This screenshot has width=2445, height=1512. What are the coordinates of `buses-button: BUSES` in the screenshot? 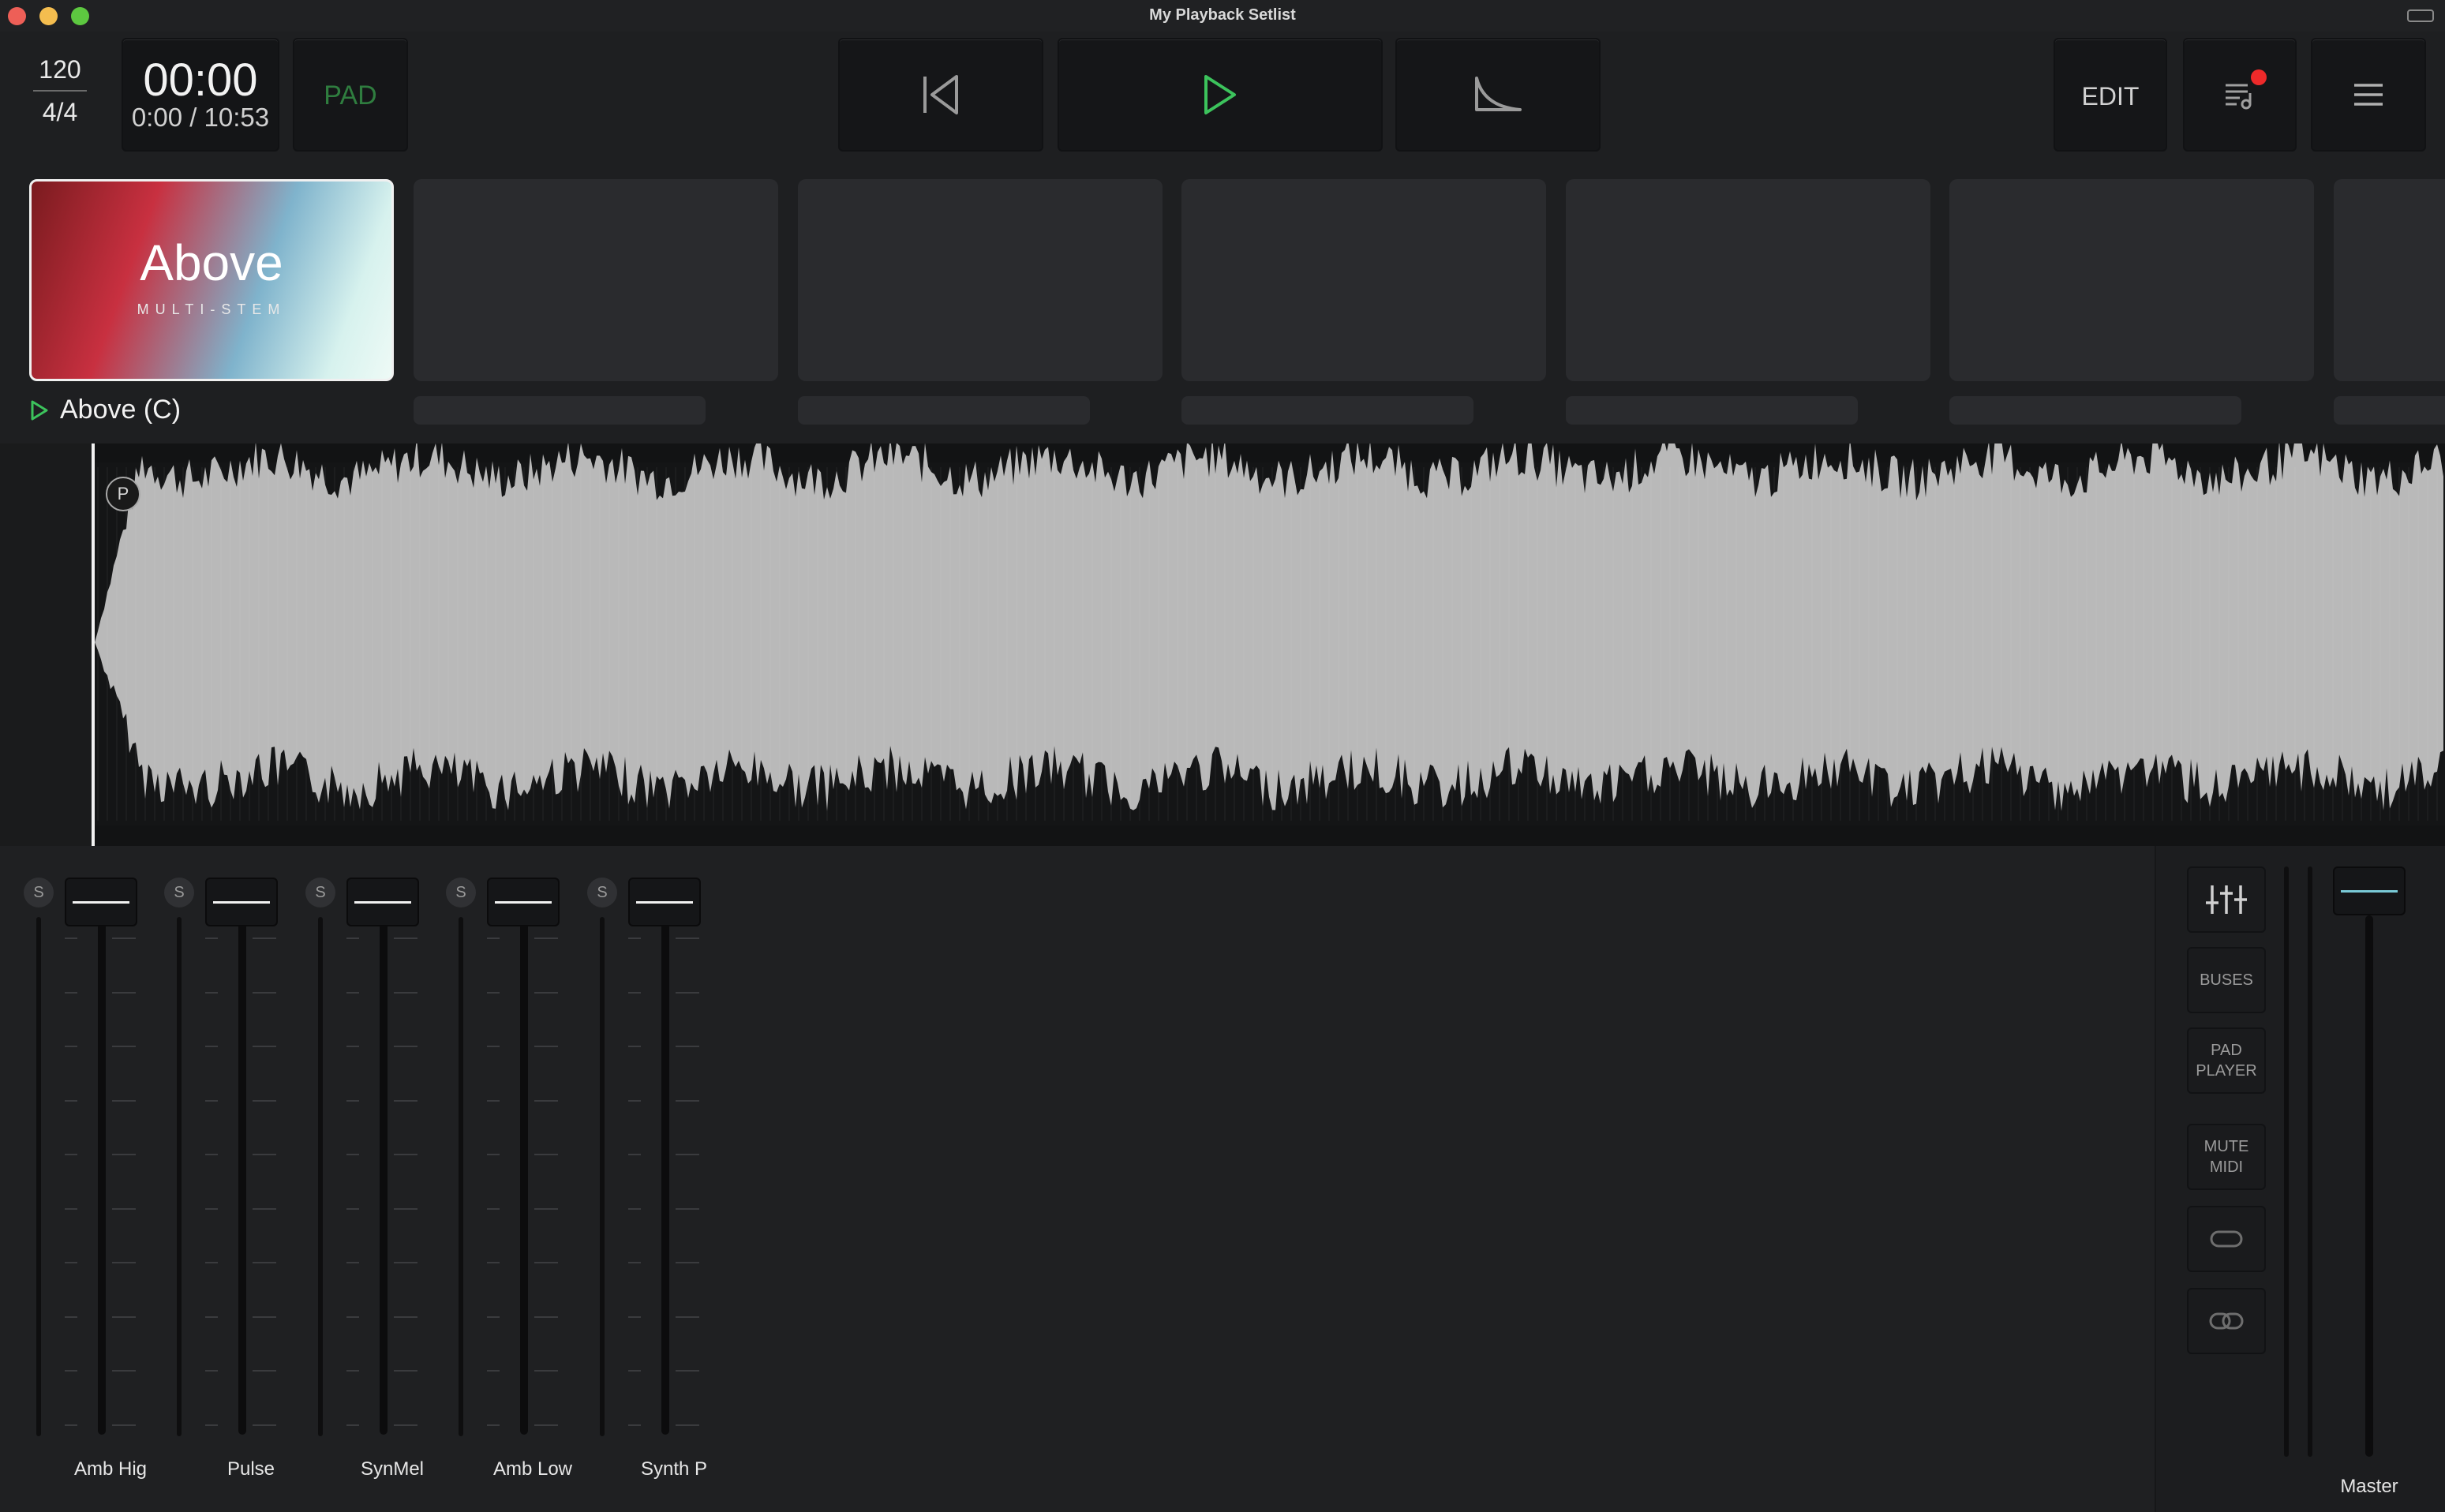 It's located at (2226, 980).